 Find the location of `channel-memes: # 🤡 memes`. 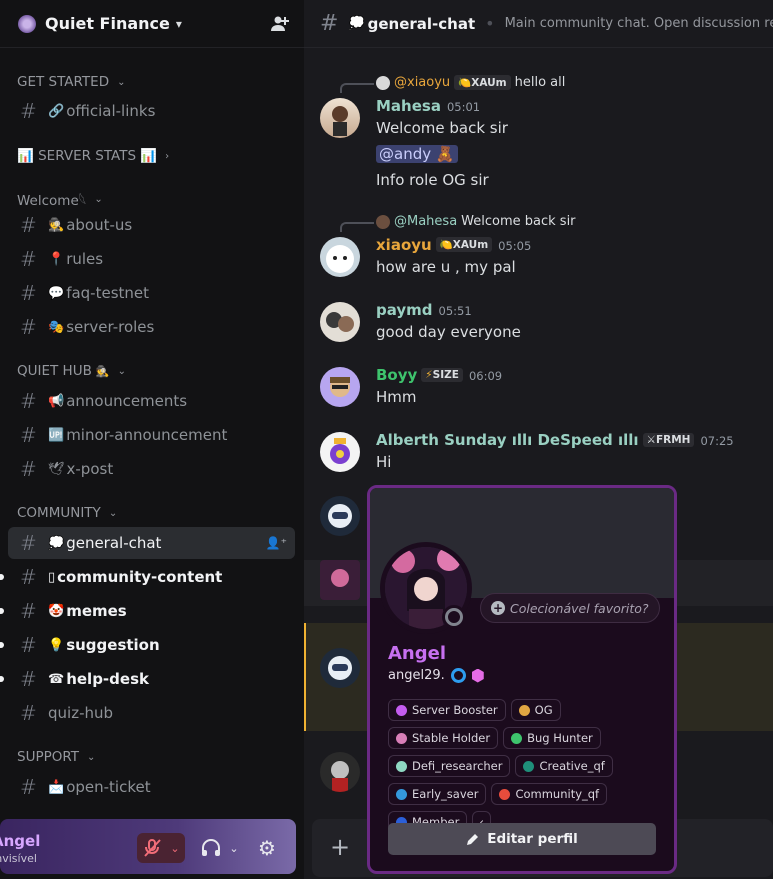

channel-memes: # 🤡 memes is located at coordinates (147, 611).